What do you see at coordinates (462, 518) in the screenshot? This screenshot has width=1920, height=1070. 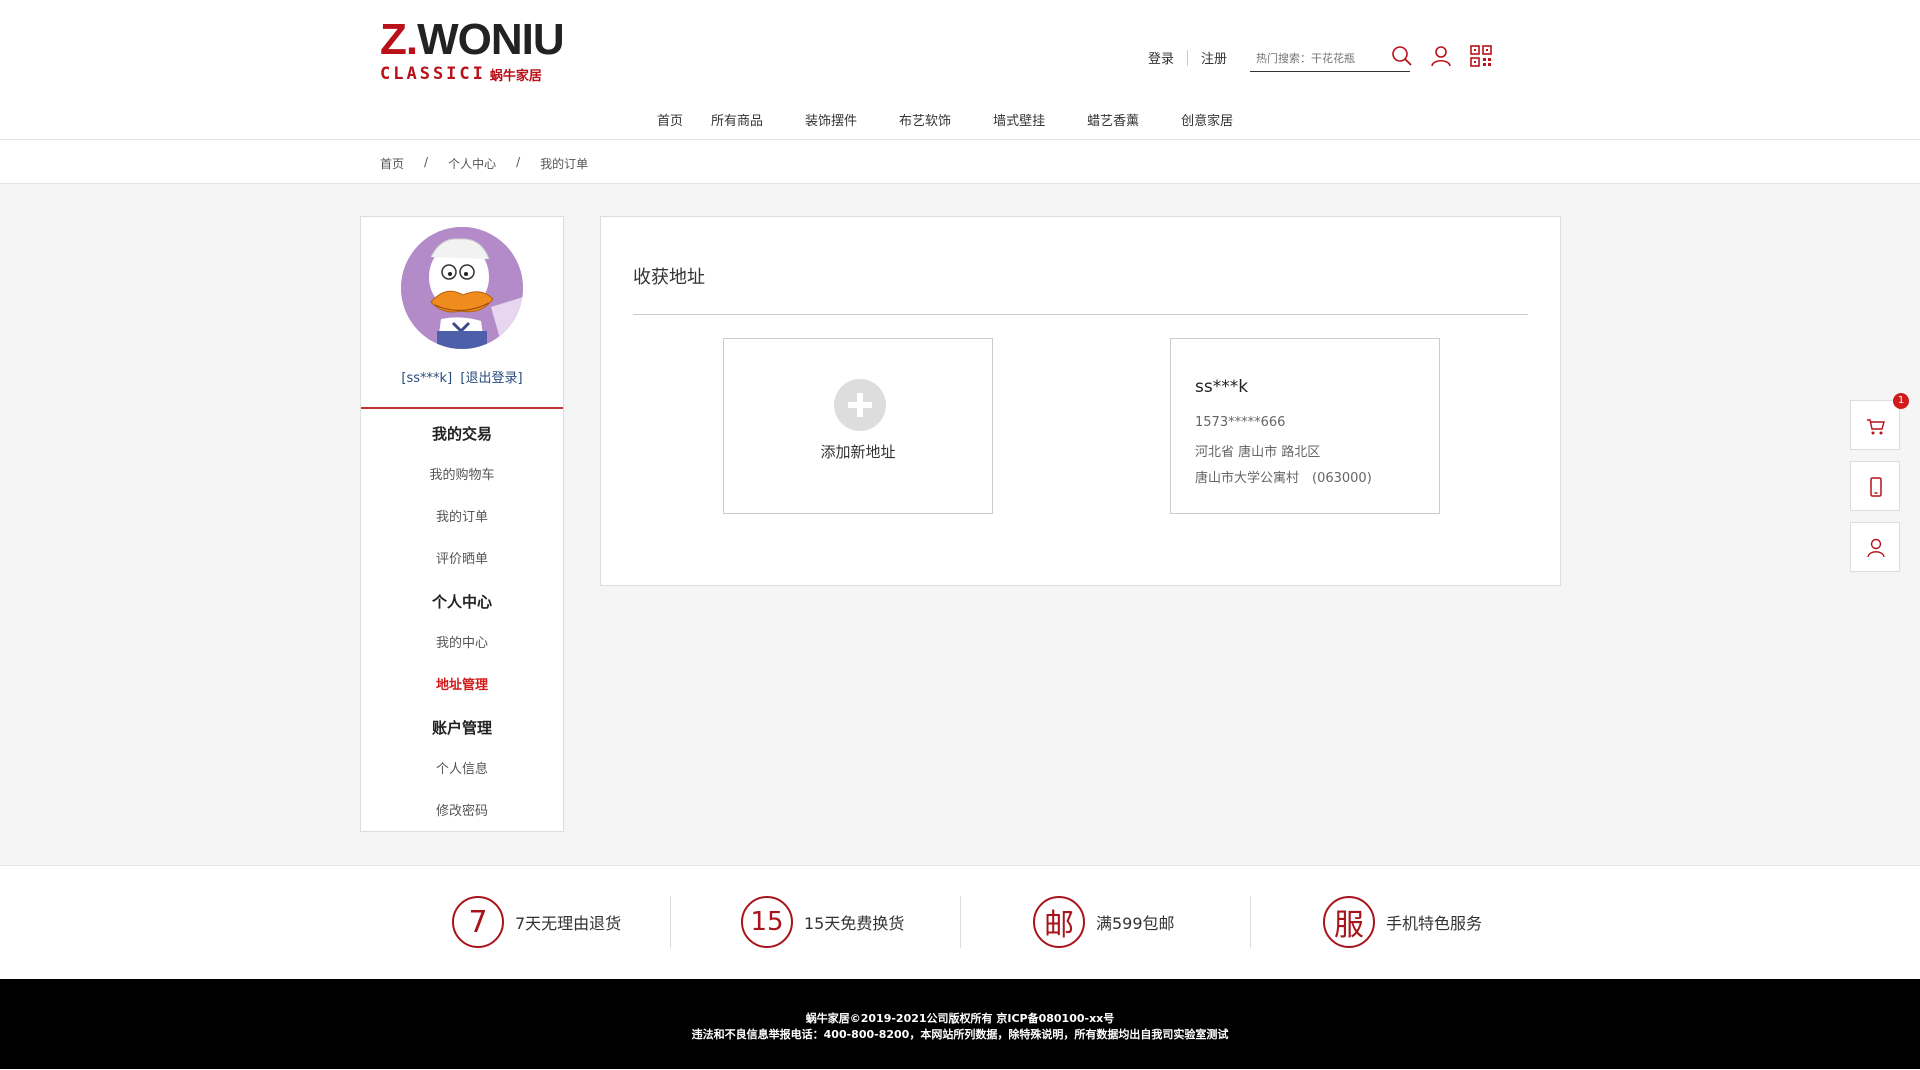 I see `sidebar-item-orders: 我的订单` at bounding box center [462, 518].